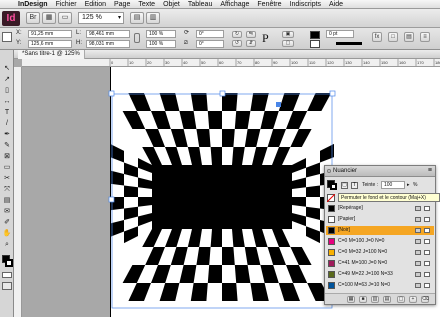  I want to click on drop-shadow-button: □, so click(393, 37).